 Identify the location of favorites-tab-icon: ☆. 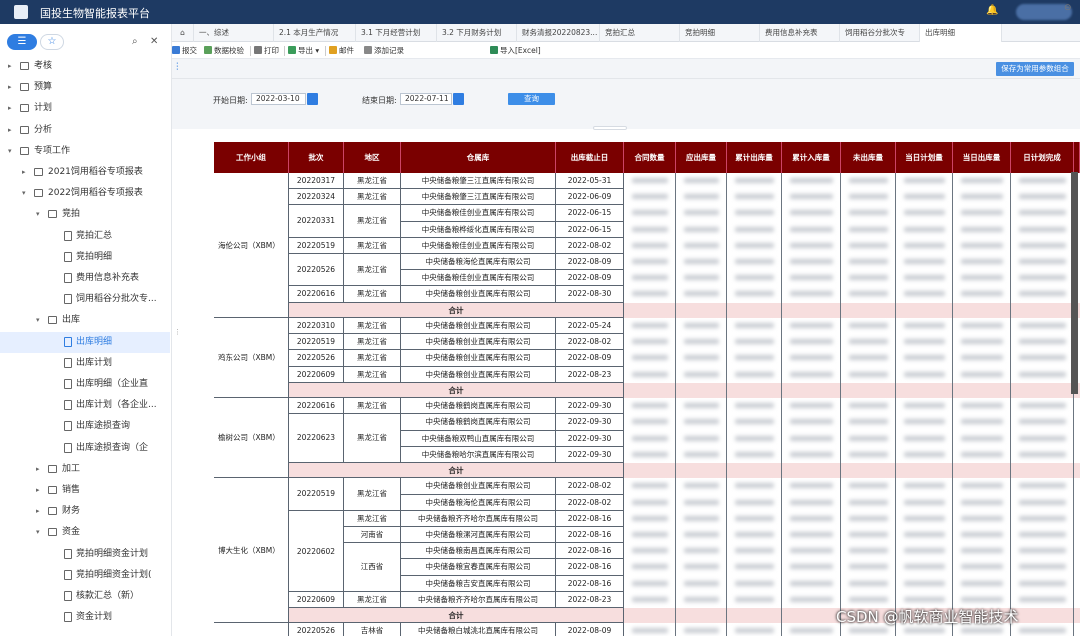
(52, 42).